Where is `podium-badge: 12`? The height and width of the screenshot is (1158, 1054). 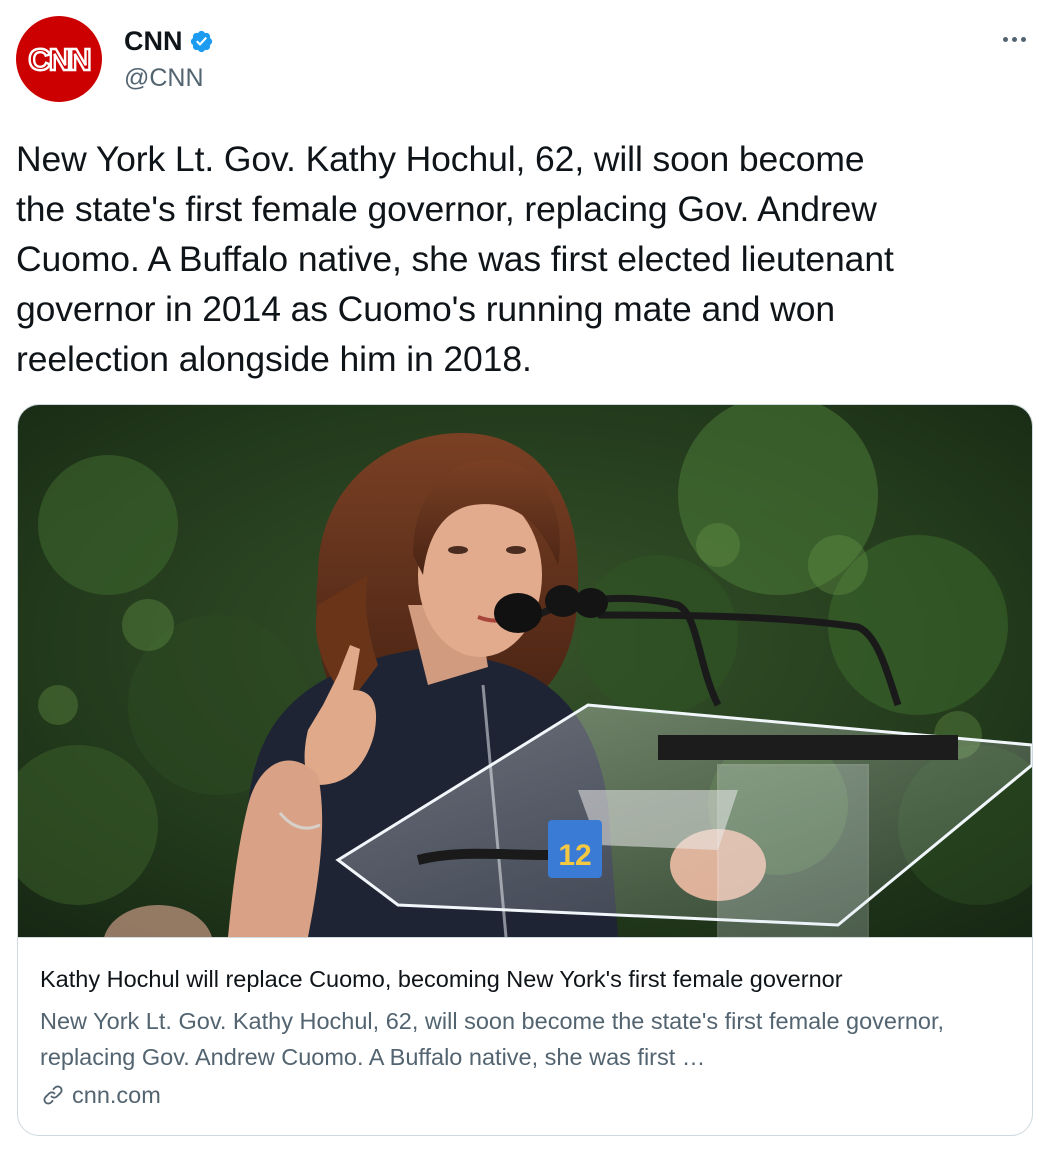
podium-badge: 12 is located at coordinates (574, 855).